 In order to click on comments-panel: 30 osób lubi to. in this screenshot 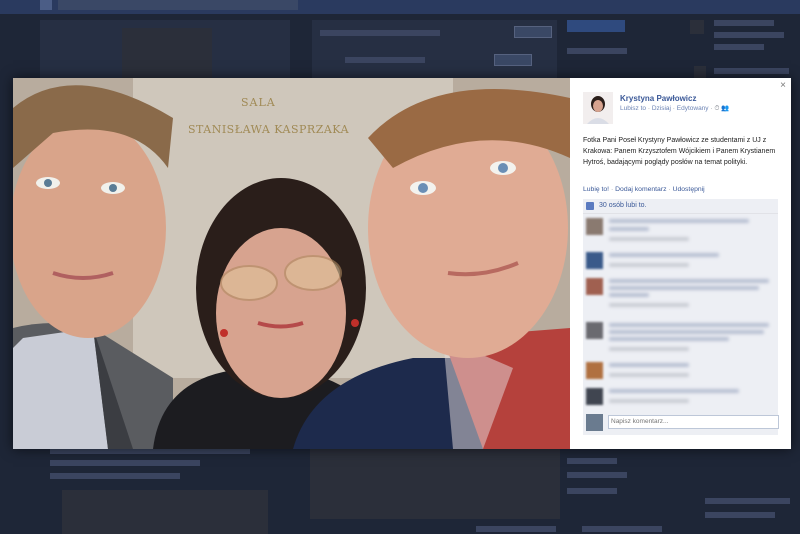, I will do `click(681, 317)`.